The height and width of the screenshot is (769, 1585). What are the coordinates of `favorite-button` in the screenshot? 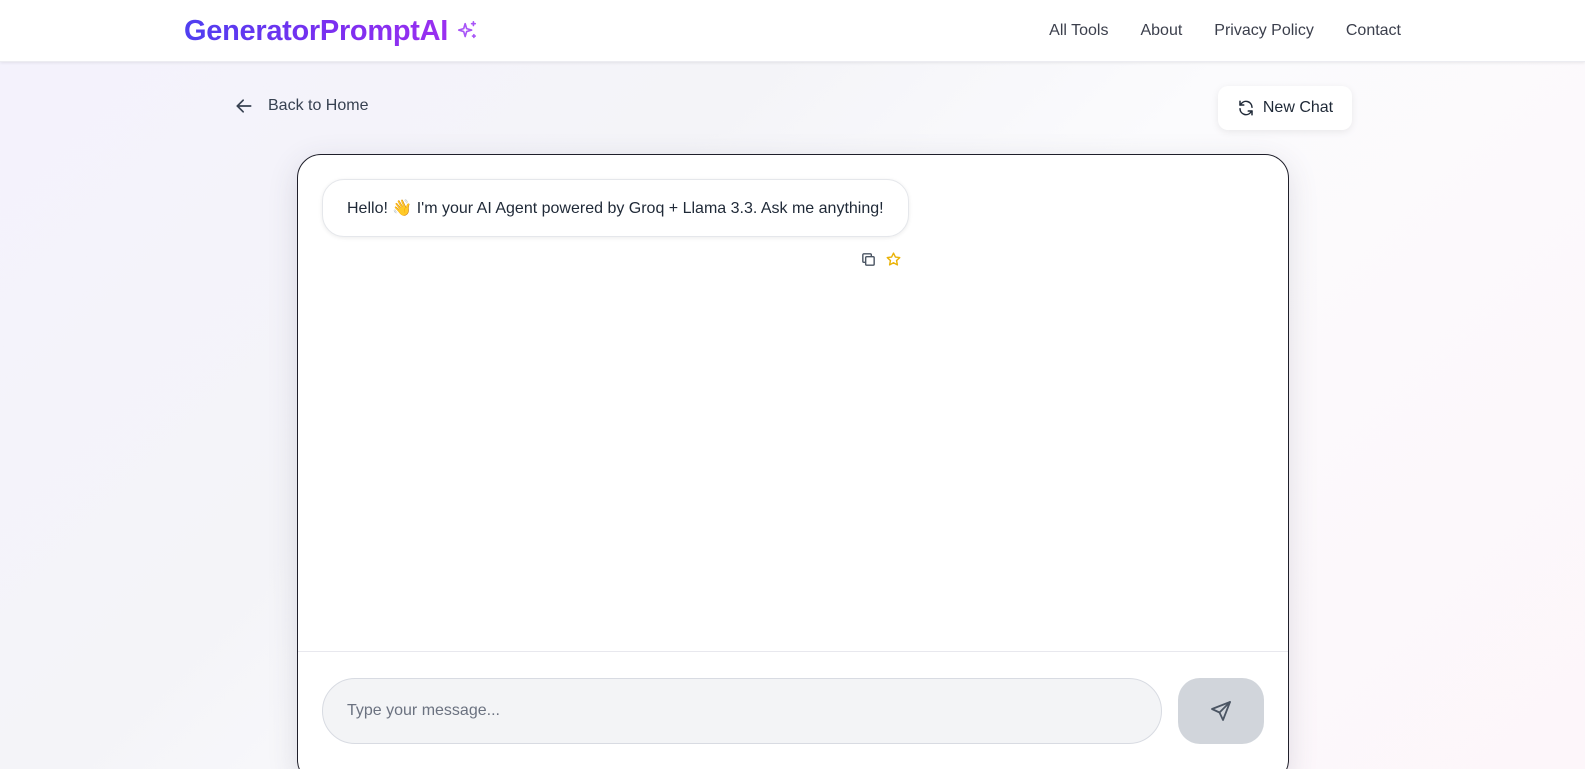 It's located at (893, 259).